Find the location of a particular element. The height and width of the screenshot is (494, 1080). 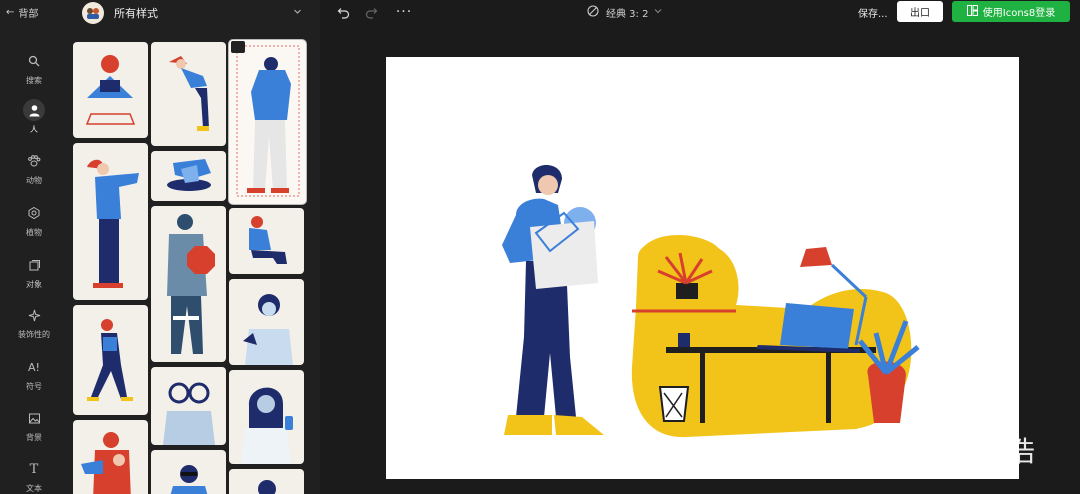

rail-item-backgrounds: 背景 is located at coordinates (34, 425).